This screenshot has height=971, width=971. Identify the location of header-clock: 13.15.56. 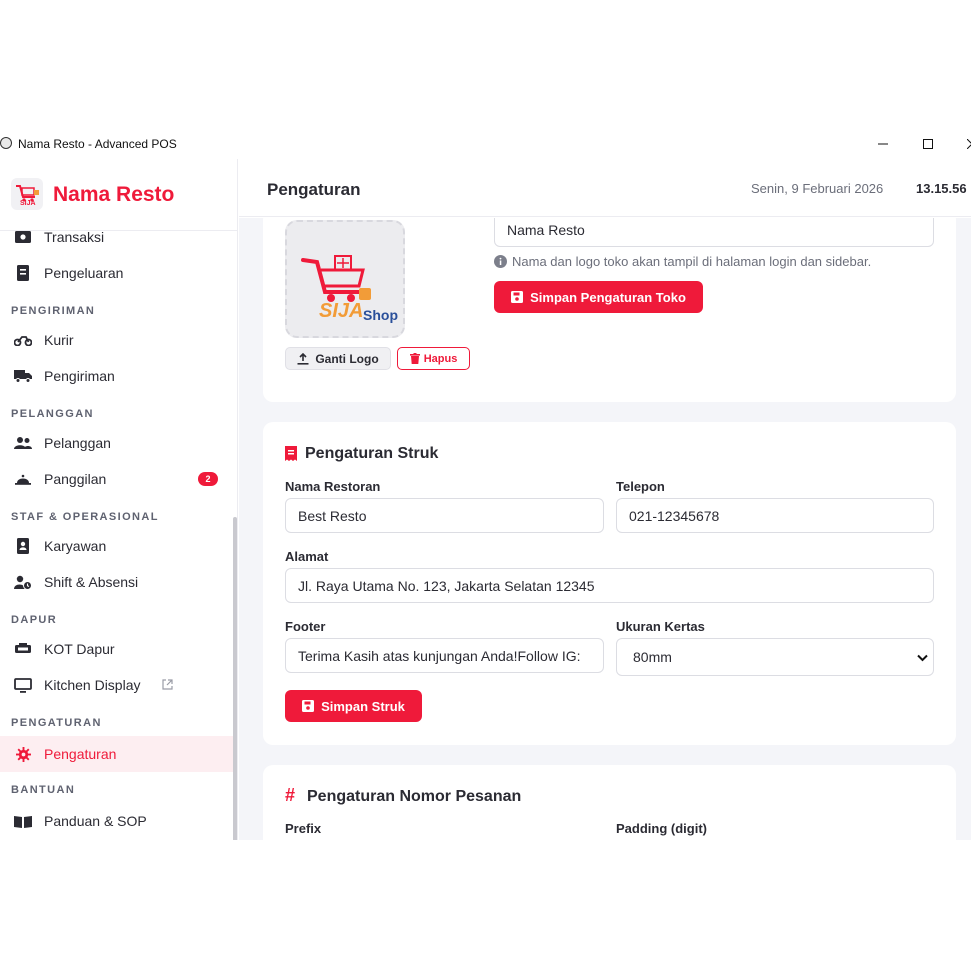
(941, 188).